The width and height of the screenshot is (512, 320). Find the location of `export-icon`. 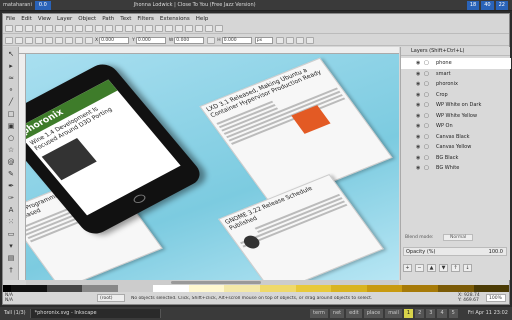

export-icon is located at coordinates (59, 28).